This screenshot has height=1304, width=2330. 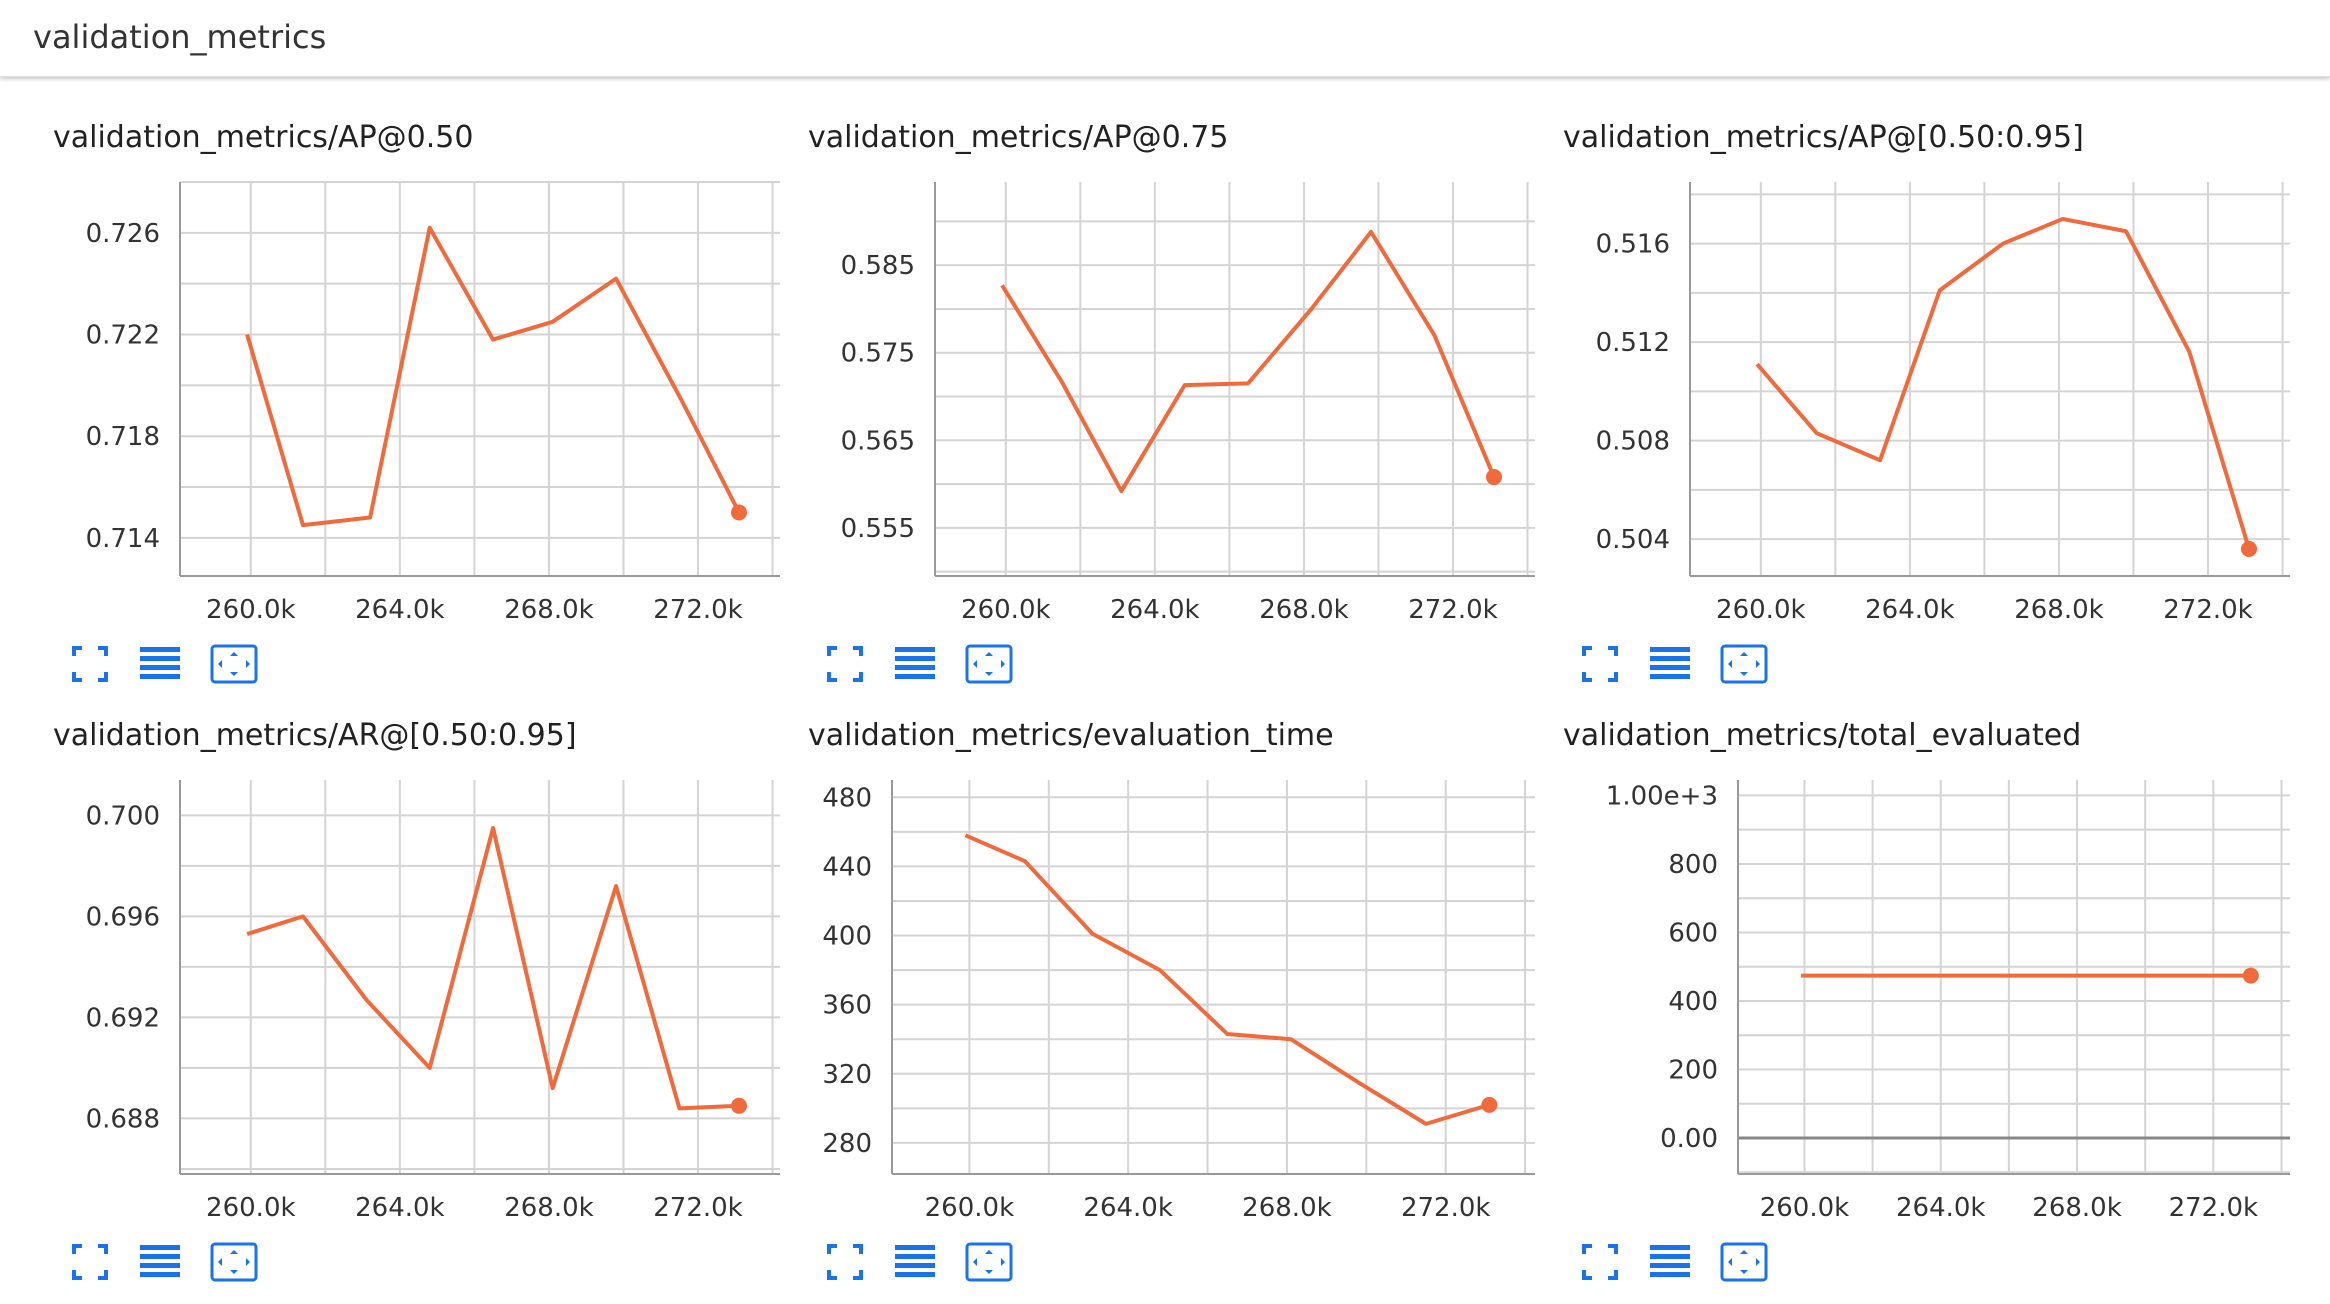 I want to click on y-tick-label: 200, so click(x=1693, y=1071).